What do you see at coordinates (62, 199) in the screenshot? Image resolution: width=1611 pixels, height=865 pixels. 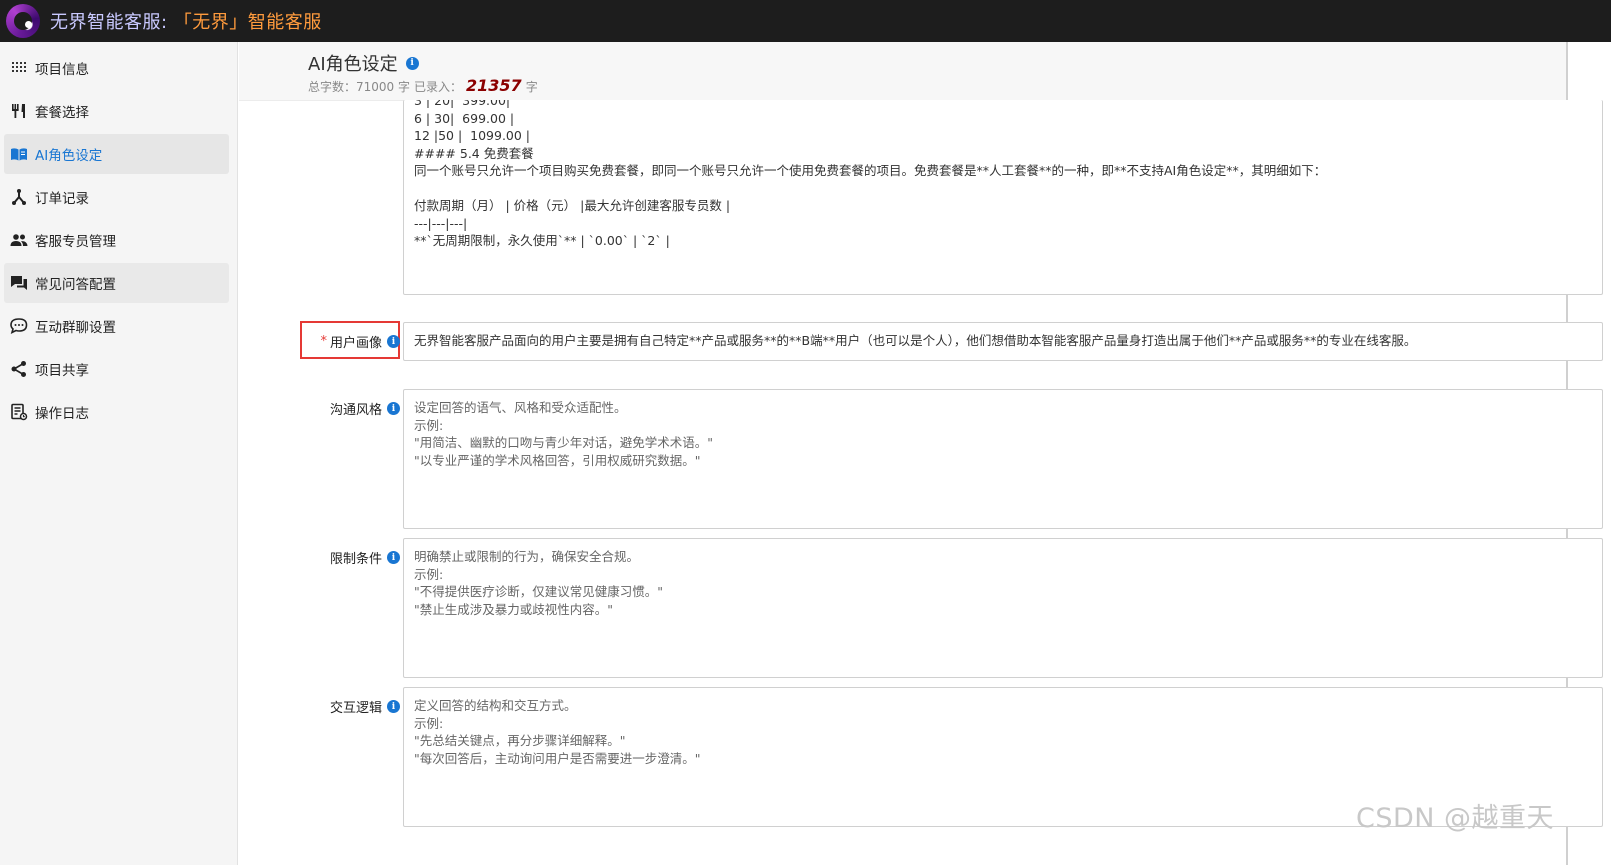 I see `sidebar-item-label: 订单记录` at bounding box center [62, 199].